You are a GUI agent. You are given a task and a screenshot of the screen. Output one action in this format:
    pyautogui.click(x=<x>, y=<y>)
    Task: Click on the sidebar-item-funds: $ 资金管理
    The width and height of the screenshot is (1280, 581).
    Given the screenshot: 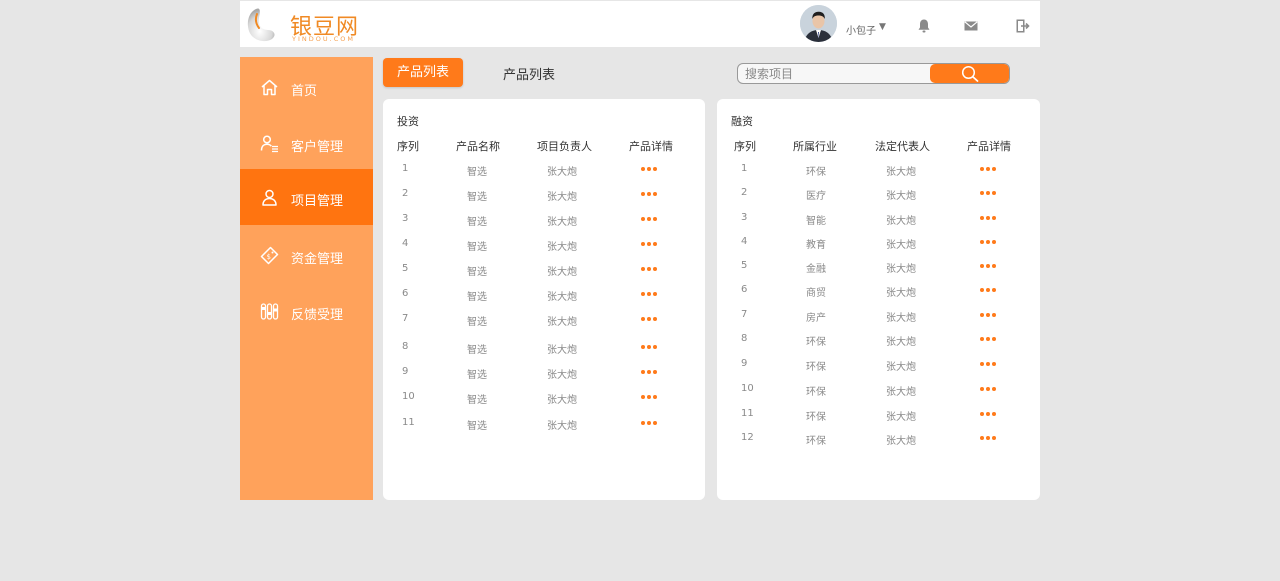 What is the action you would take?
    pyautogui.click(x=306, y=255)
    